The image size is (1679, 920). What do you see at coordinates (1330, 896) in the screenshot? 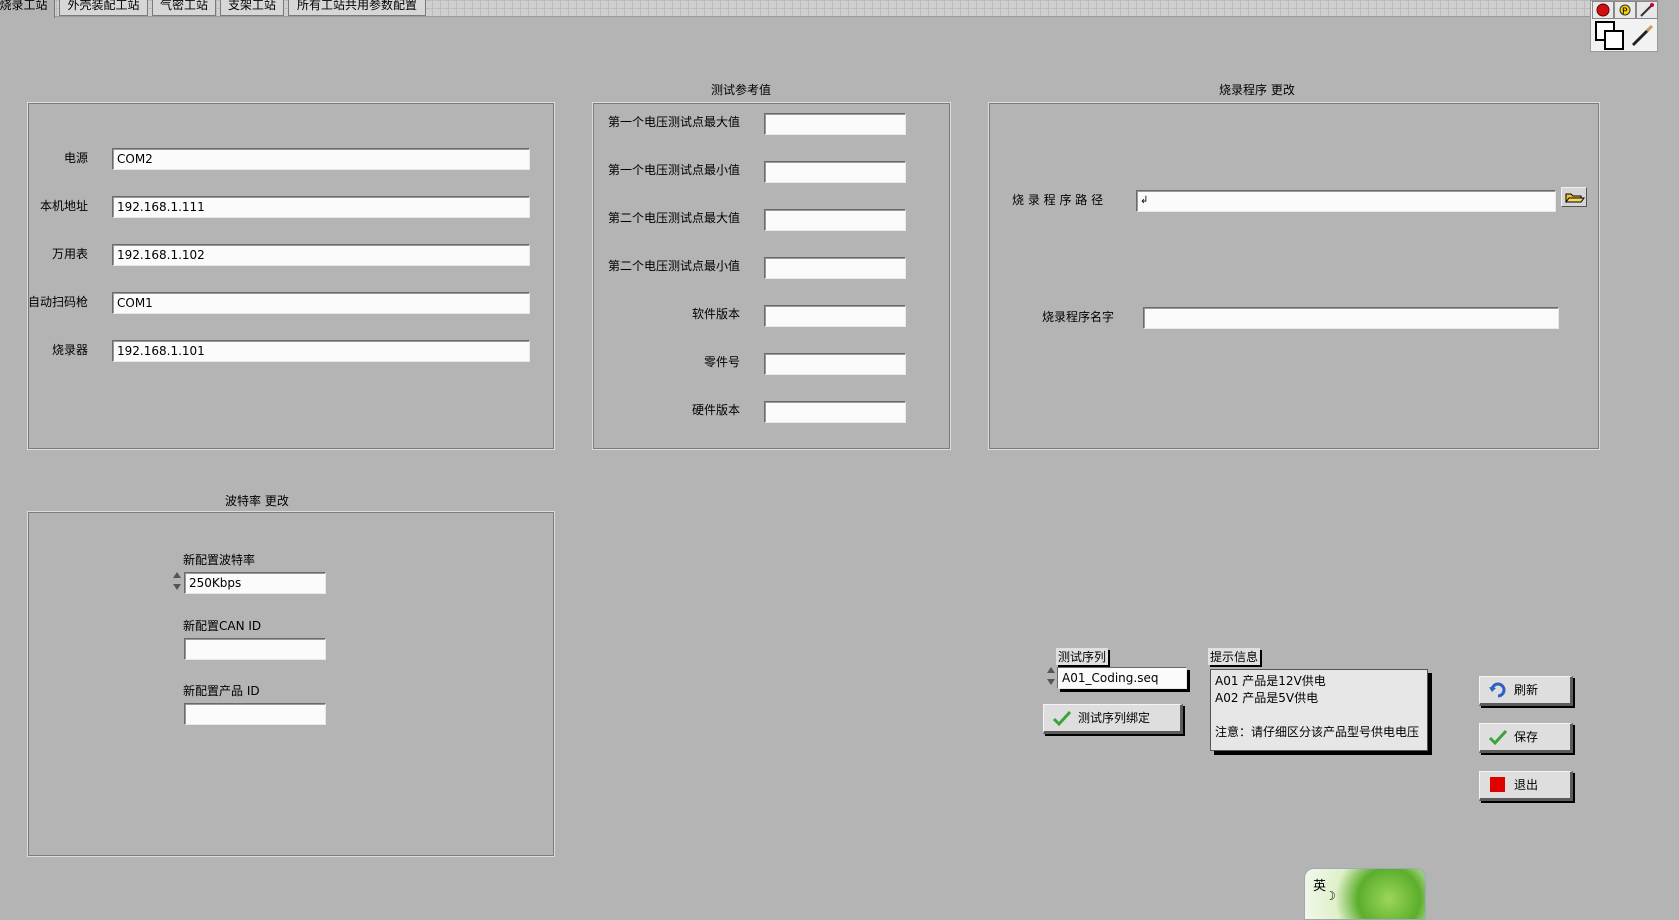
I see `moon-icon: ☽` at bounding box center [1330, 896].